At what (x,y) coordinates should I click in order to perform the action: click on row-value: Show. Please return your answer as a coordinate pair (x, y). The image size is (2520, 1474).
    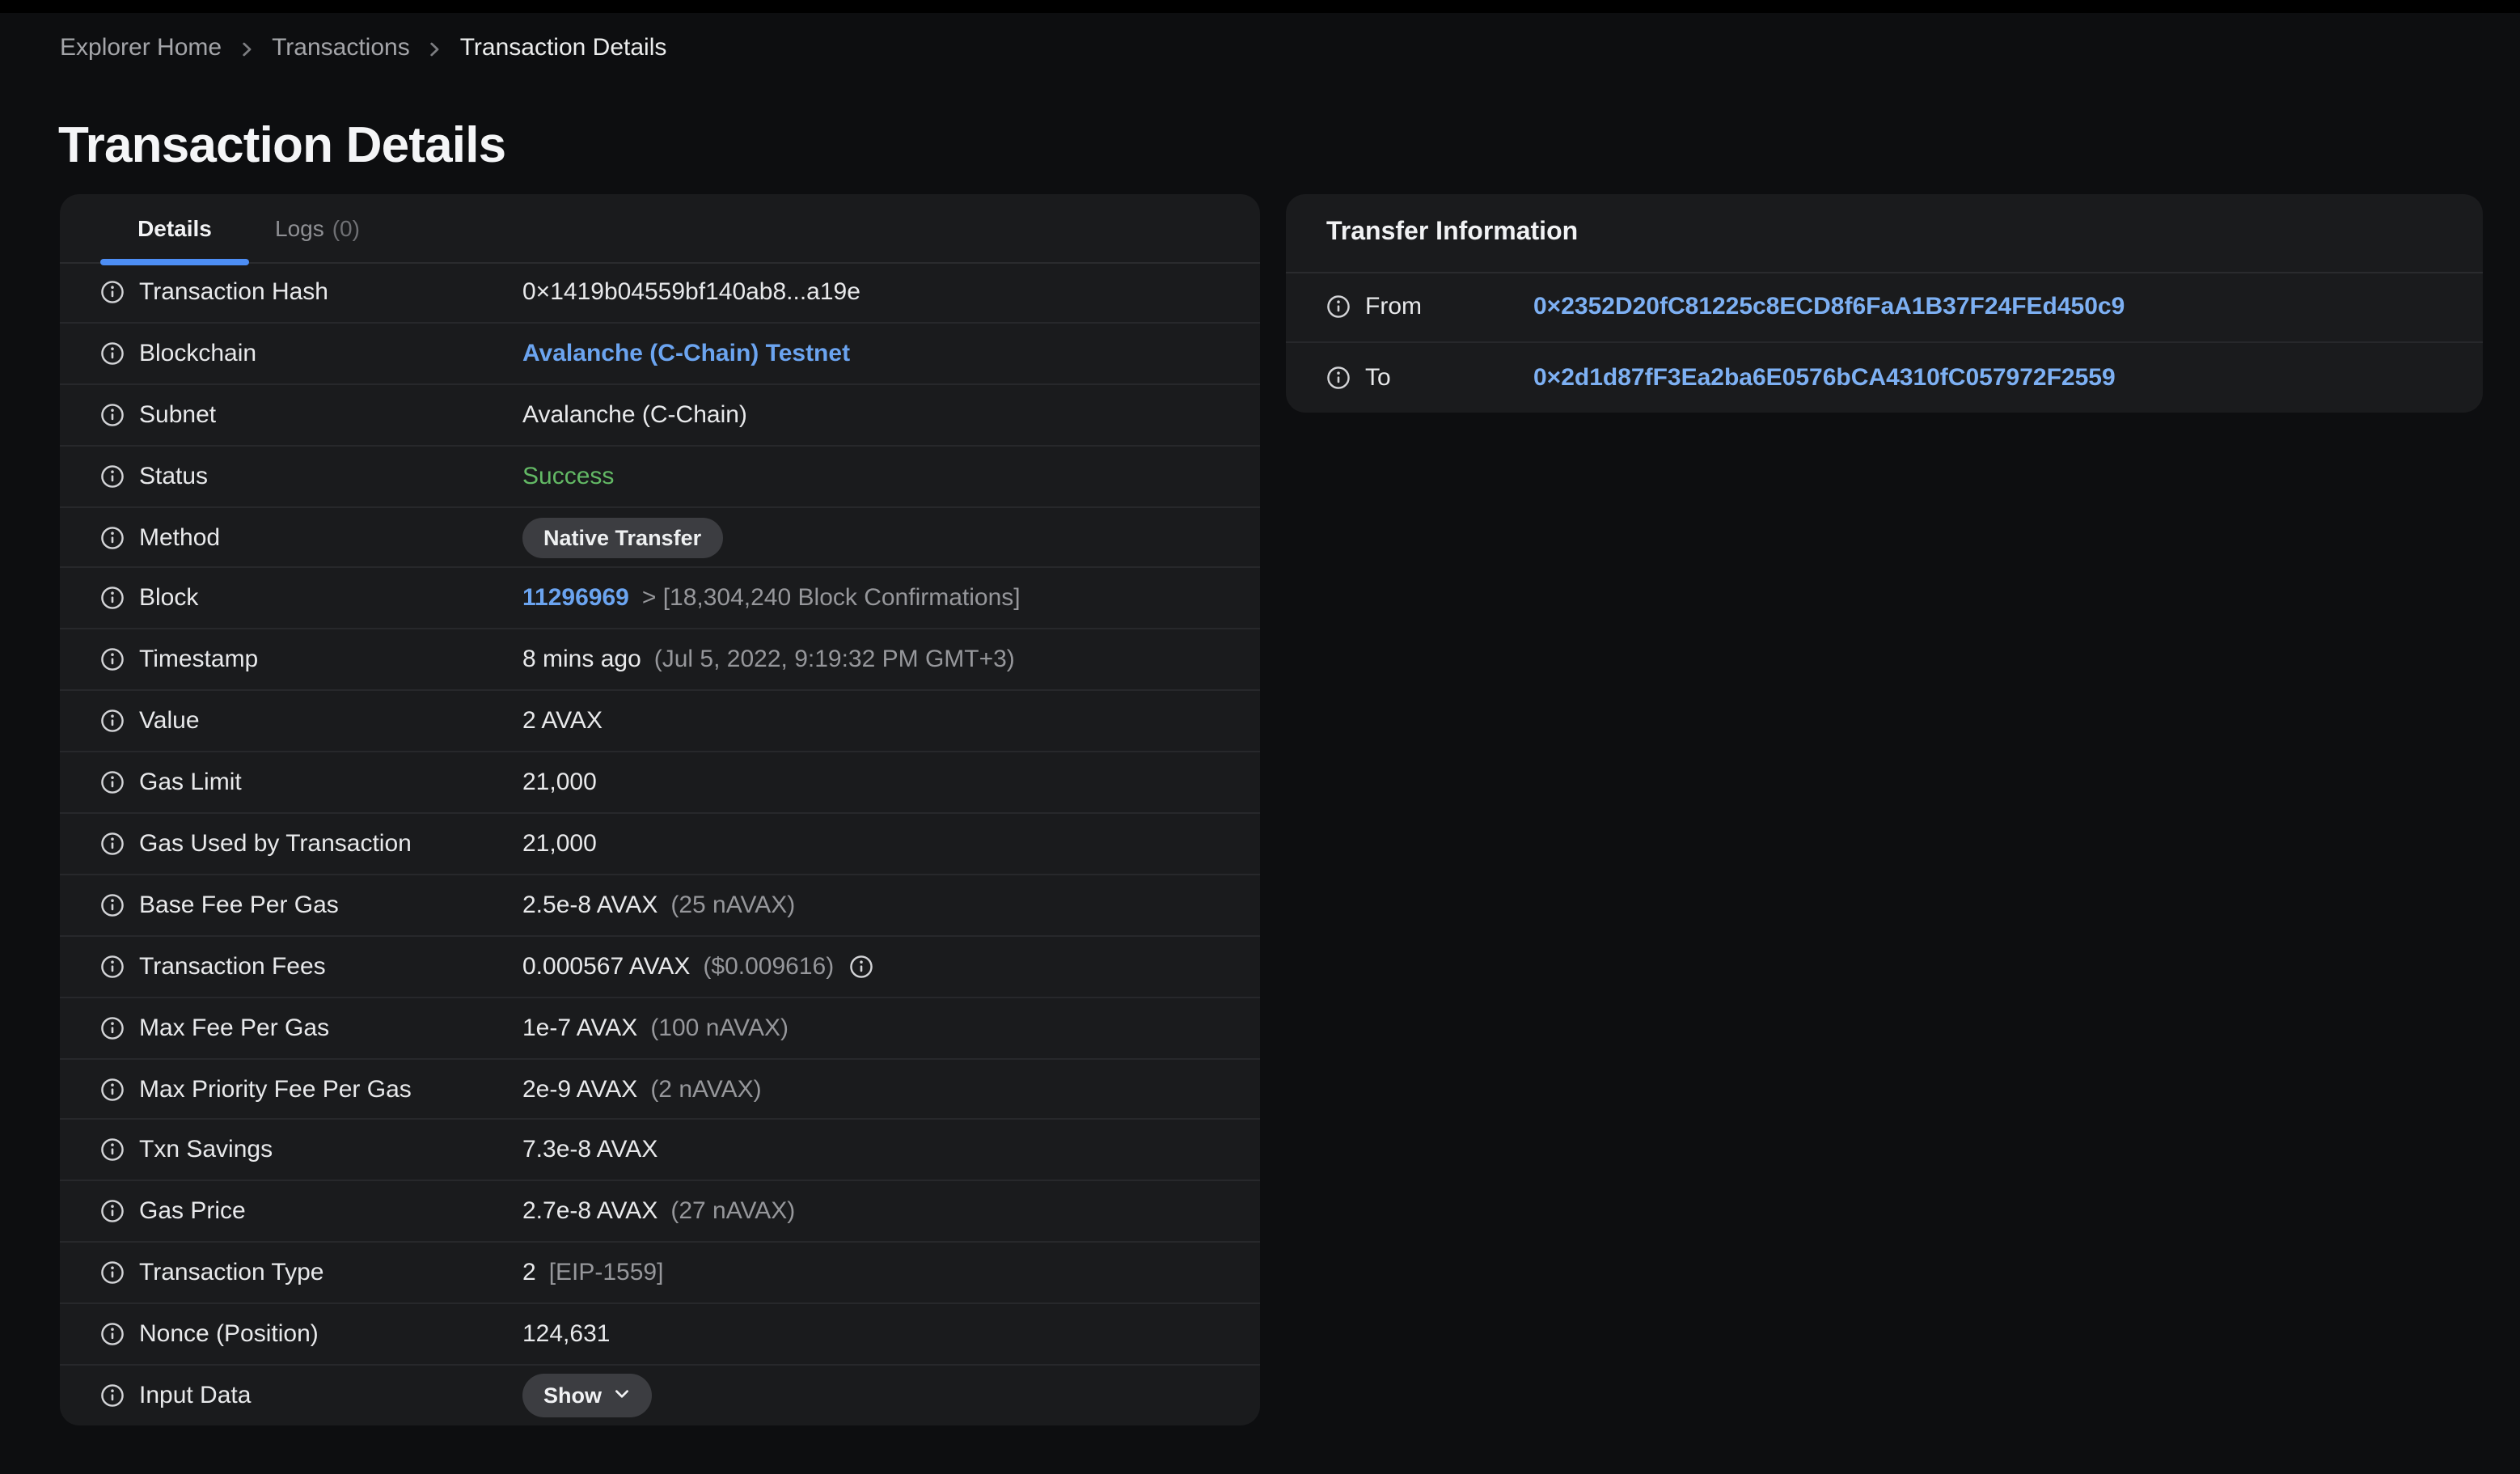
    Looking at the image, I should click on (587, 1395).